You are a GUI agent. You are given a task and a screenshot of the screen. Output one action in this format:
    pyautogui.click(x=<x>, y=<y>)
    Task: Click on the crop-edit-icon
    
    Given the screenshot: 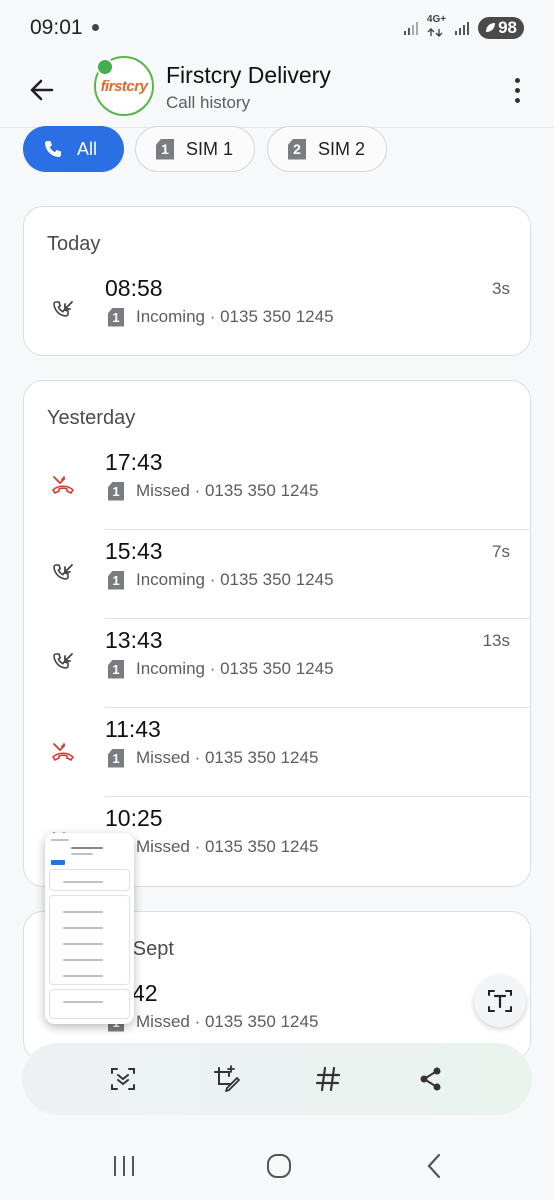 What is the action you would take?
    pyautogui.click(x=226, y=1078)
    